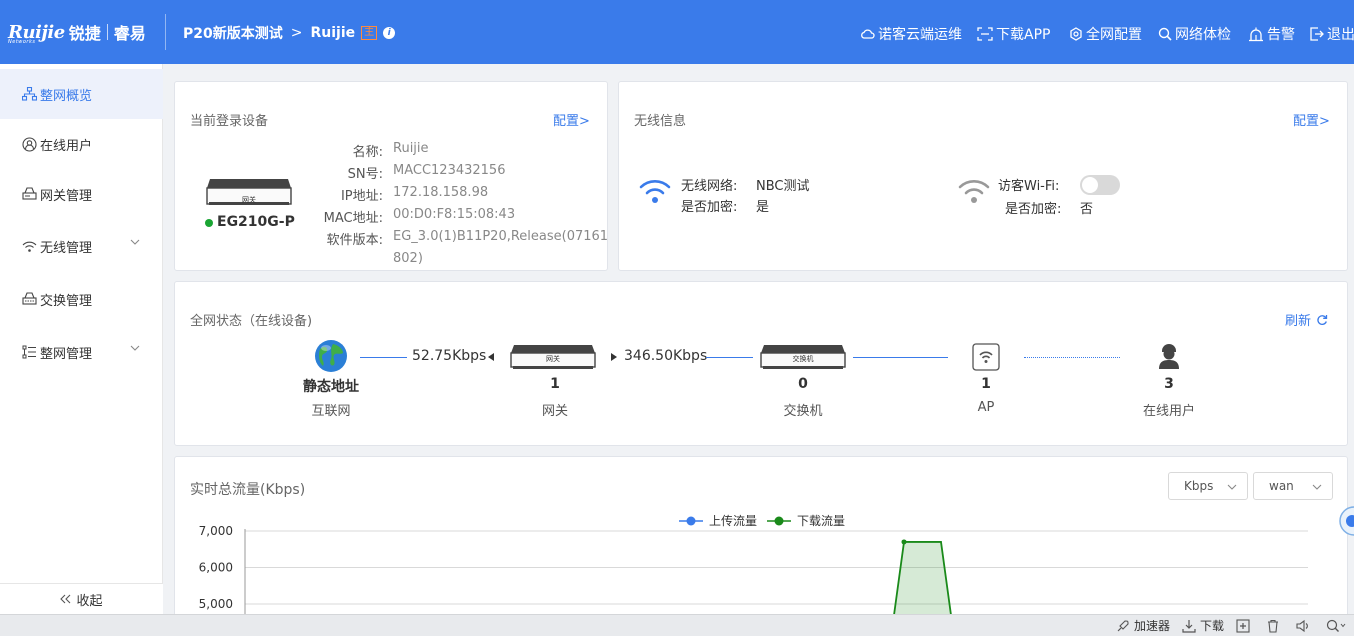  Describe the element at coordinates (65, 599) in the screenshot. I see `double-chevron-left-icon` at that location.